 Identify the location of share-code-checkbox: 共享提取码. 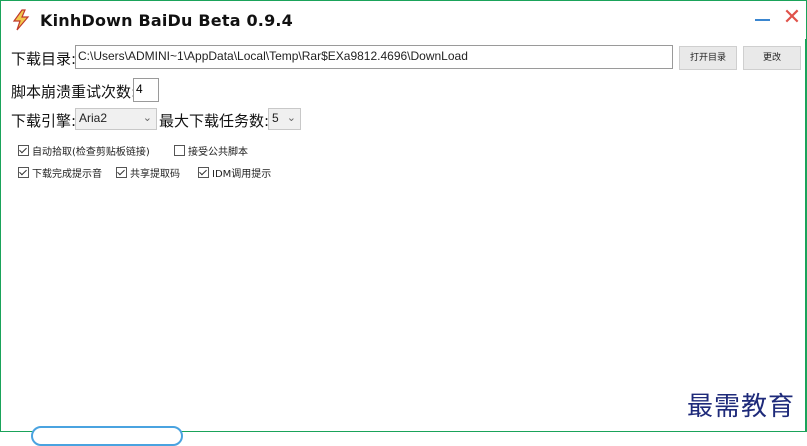
(148, 172).